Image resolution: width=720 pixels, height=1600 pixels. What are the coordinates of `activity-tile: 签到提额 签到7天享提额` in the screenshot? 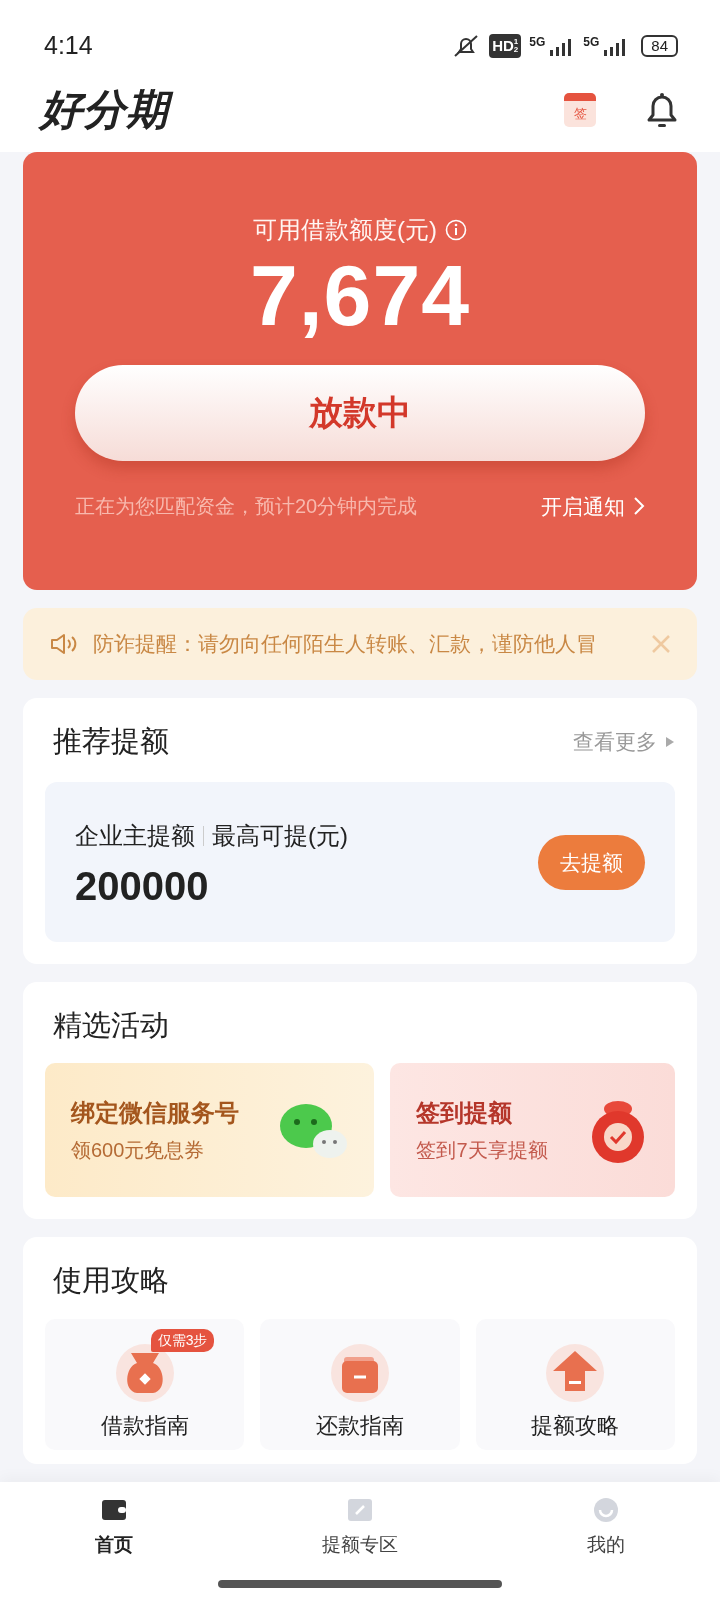 It's located at (532, 1130).